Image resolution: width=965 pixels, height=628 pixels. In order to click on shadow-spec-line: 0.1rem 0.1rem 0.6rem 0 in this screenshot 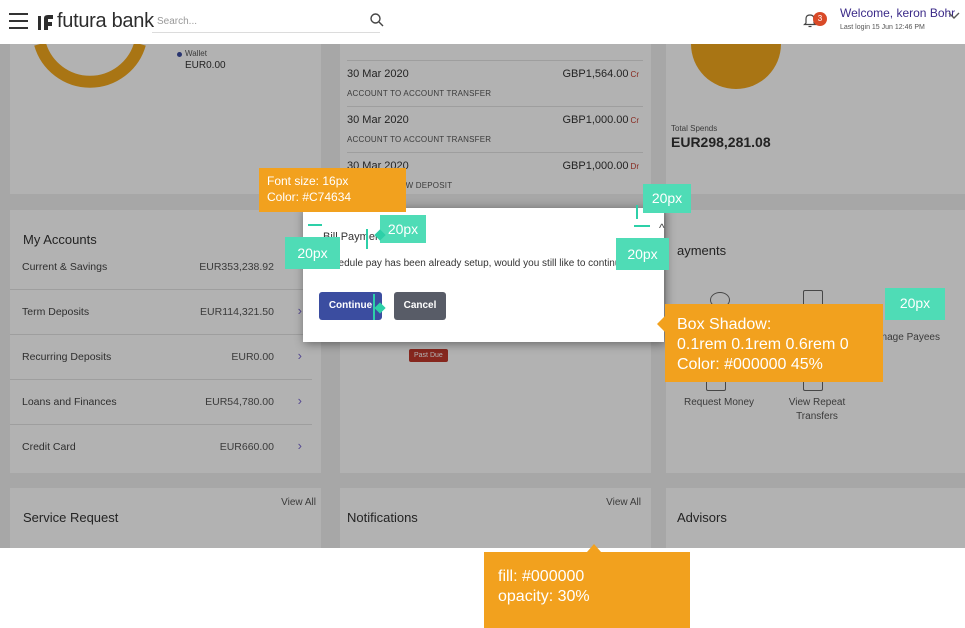, I will do `click(763, 344)`.